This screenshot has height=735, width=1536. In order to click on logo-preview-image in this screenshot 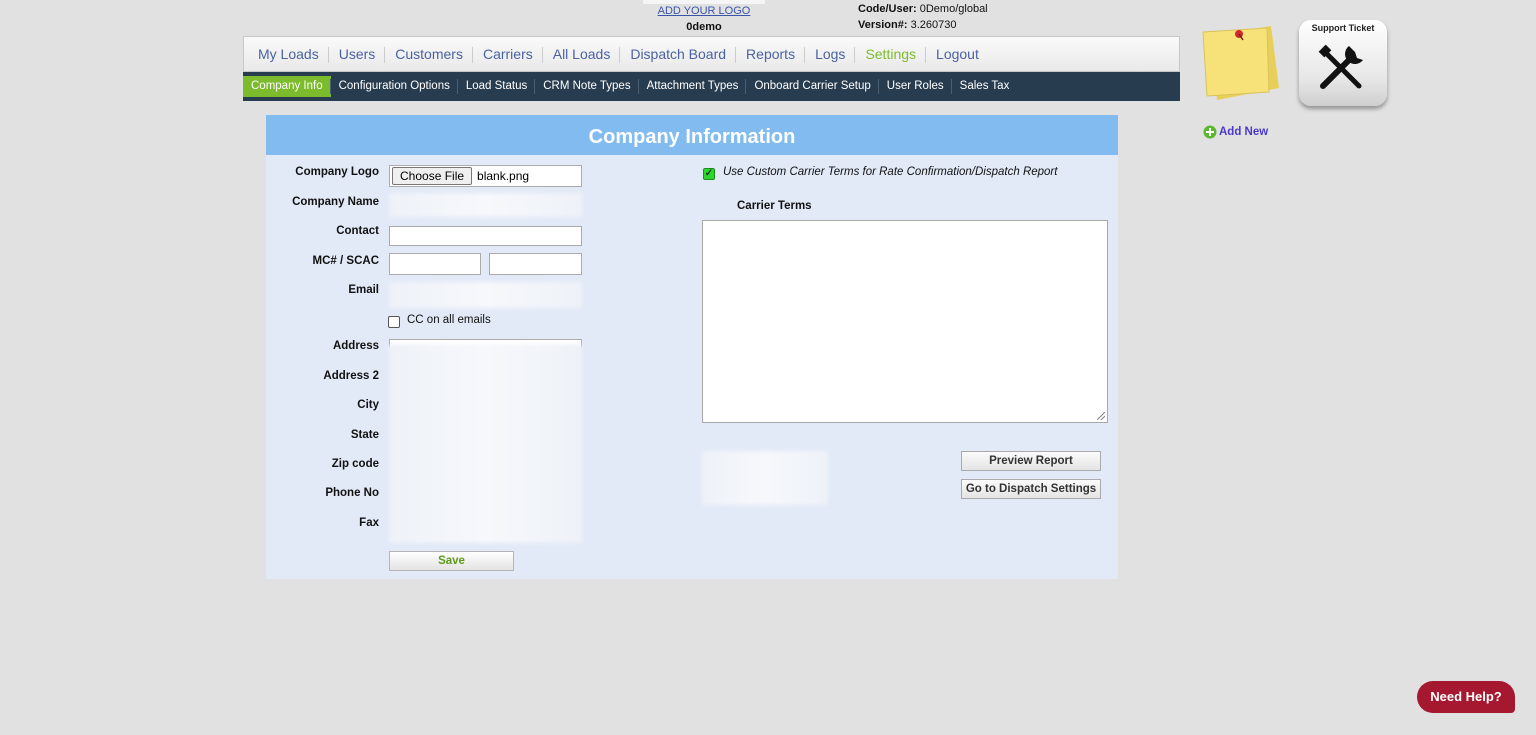, I will do `click(765, 478)`.